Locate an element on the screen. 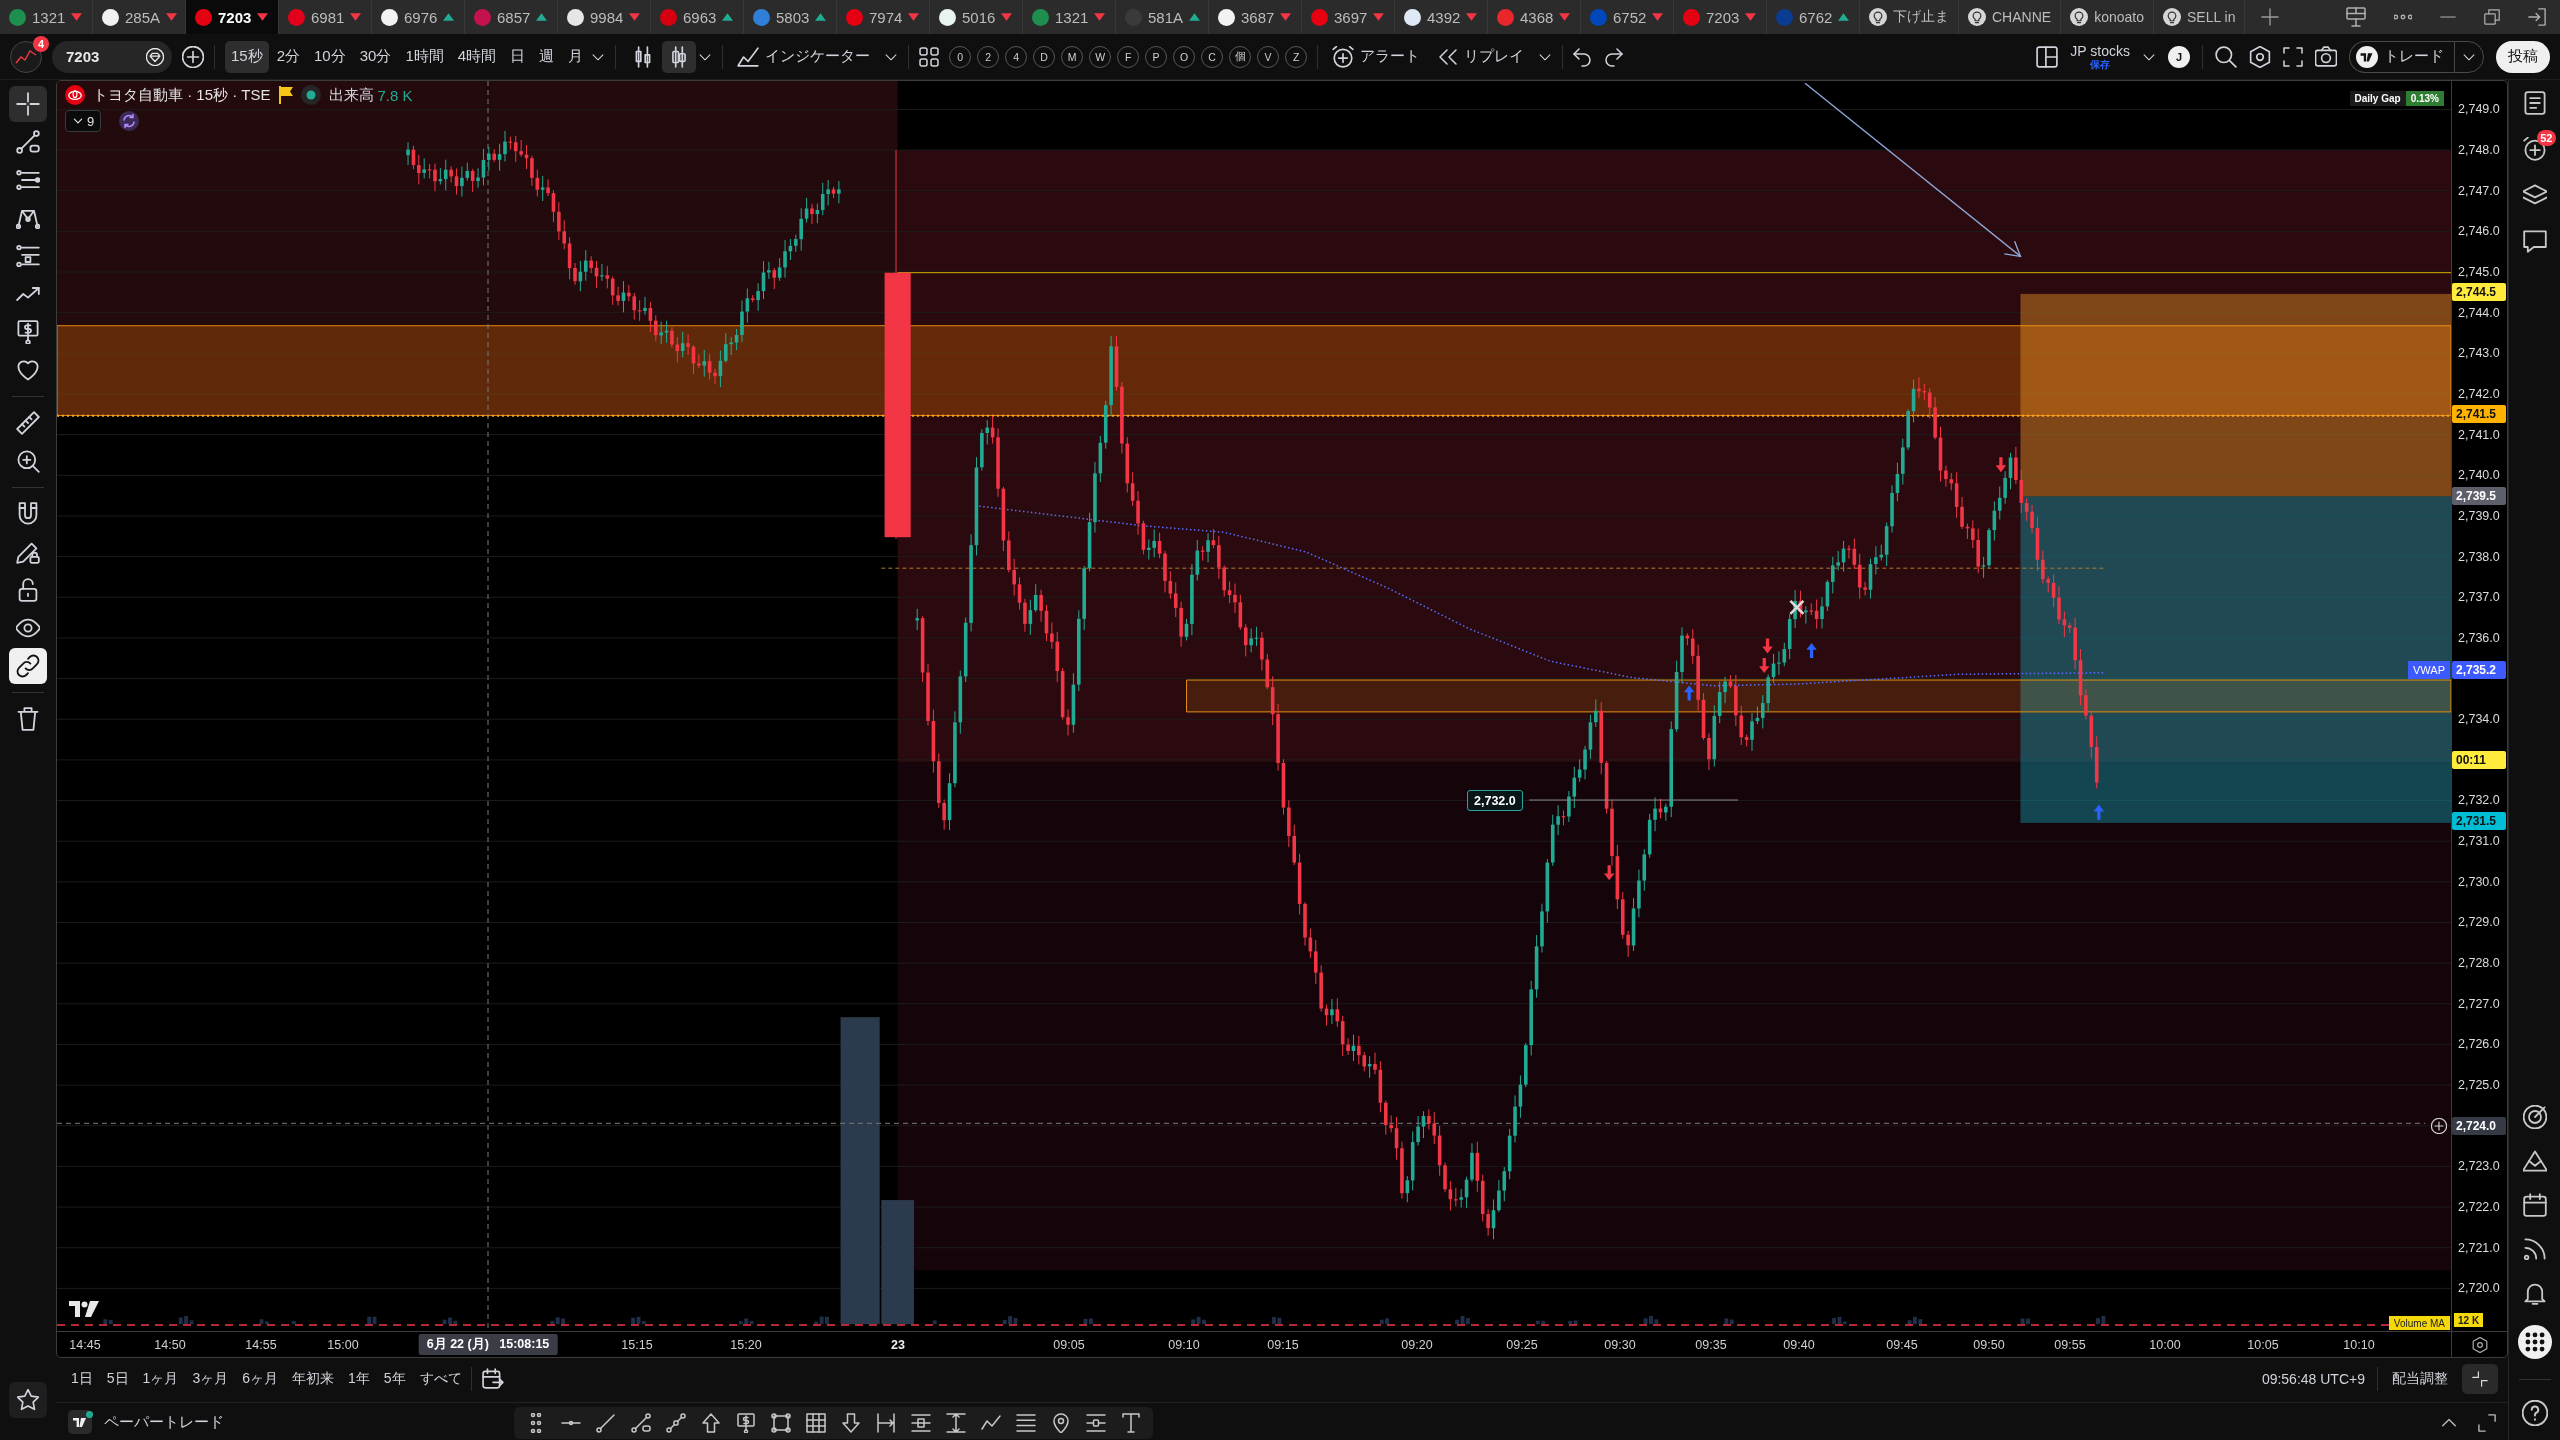 The image size is (2560, 1440). help-icon is located at coordinates (2534, 1413).